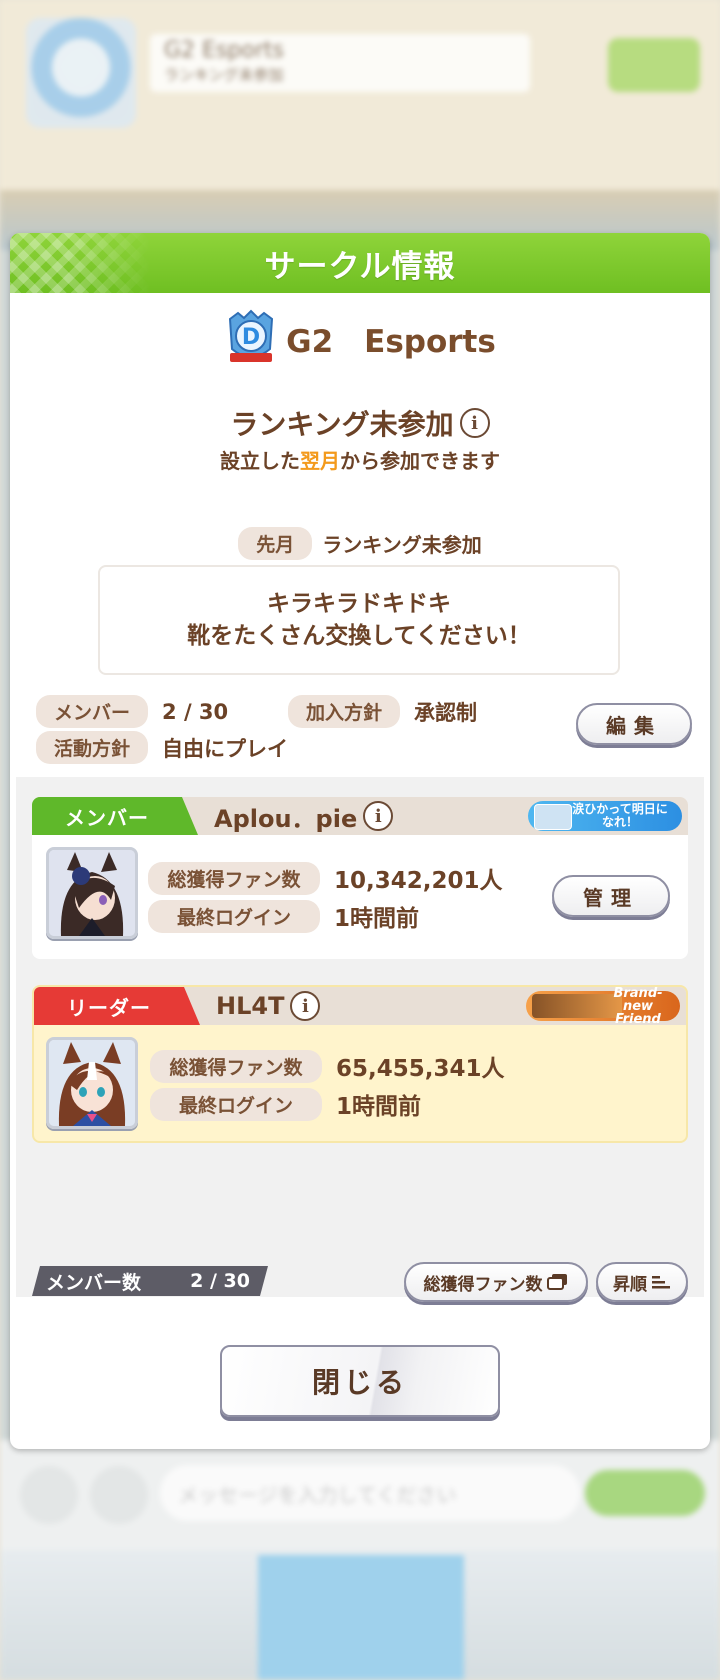 This screenshot has height=1680, width=720. Describe the element at coordinates (224, 50) in the screenshot. I see `bg-circle-name: G2 Esports` at that location.